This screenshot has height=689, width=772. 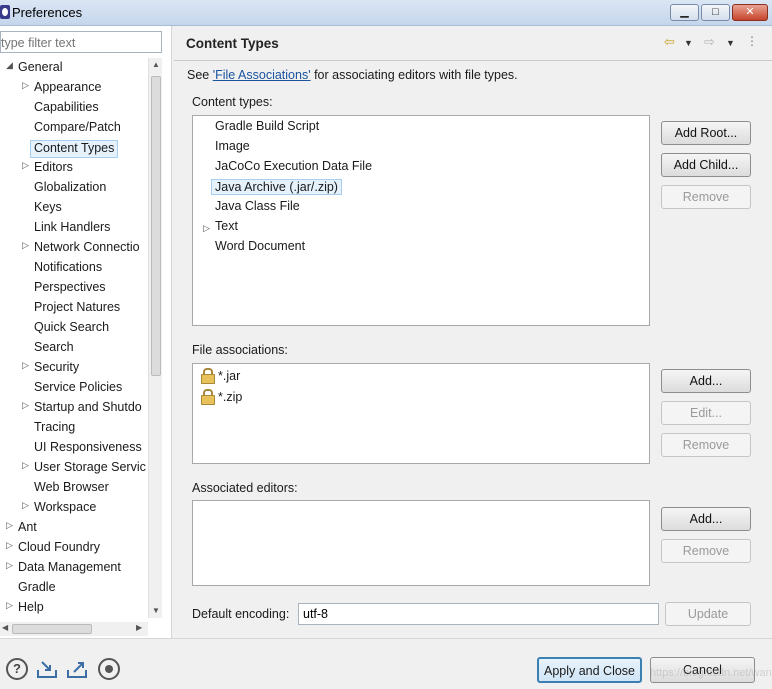 What do you see at coordinates (25, 609) in the screenshot?
I see `tree-item: ▷ Help` at bounding box center [25, 609].